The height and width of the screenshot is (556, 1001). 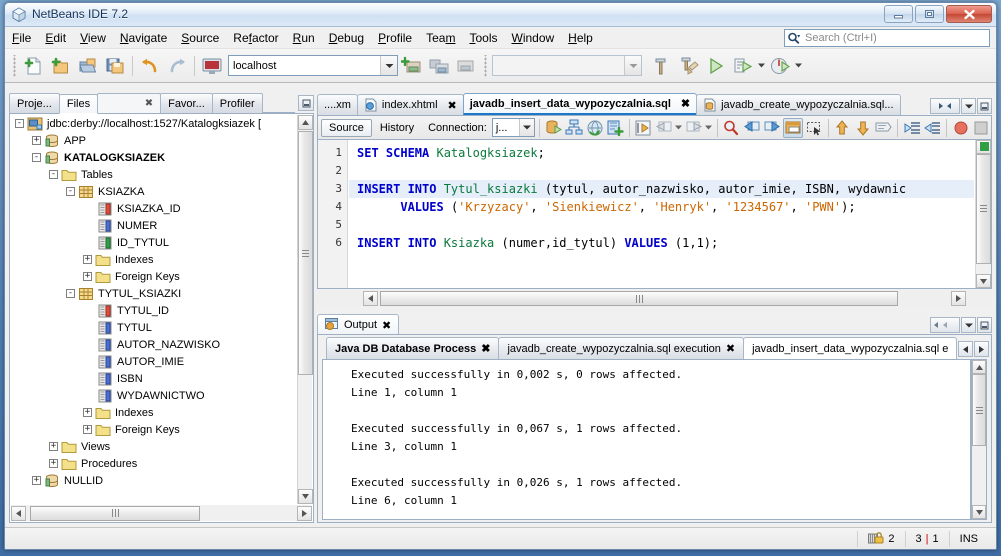 I want to click on chevron-down-icon-conn, so click(x=526, y=127).